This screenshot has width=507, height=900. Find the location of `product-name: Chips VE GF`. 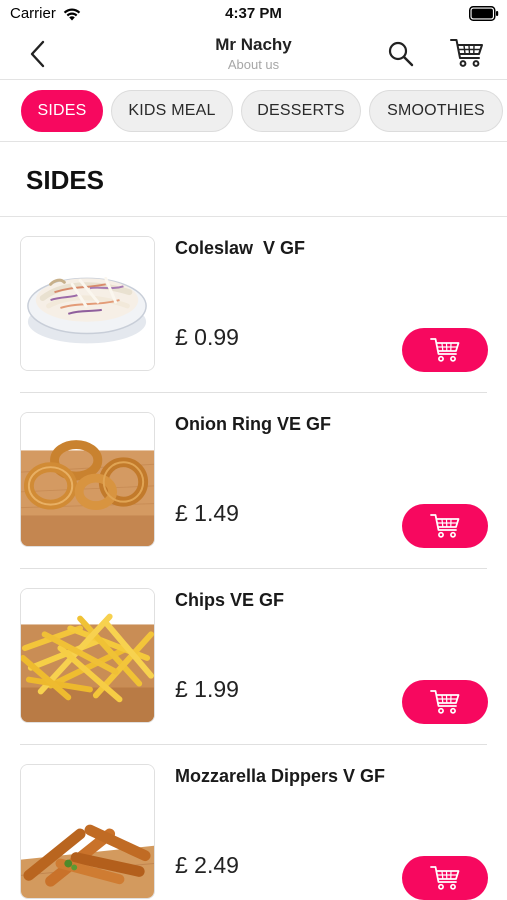

product-name: Chips VE GF is located at coordinates (230, 600).